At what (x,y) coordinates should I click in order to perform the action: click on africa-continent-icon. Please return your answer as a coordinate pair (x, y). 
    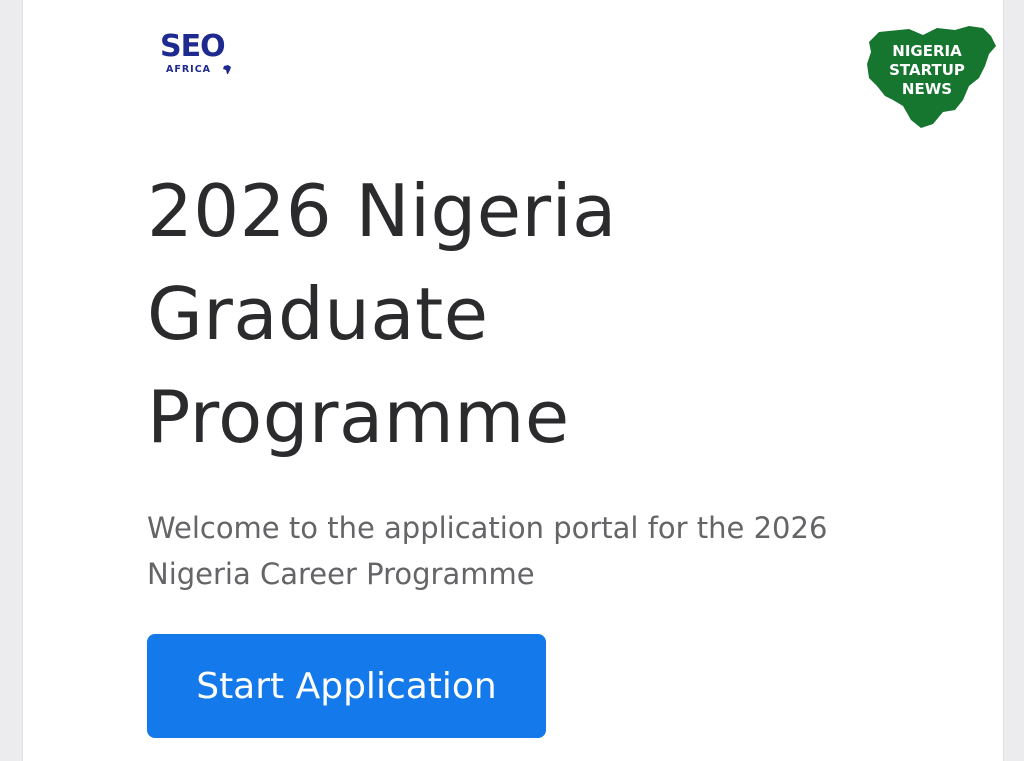
    Looking at the image, I should click on (227, 69).